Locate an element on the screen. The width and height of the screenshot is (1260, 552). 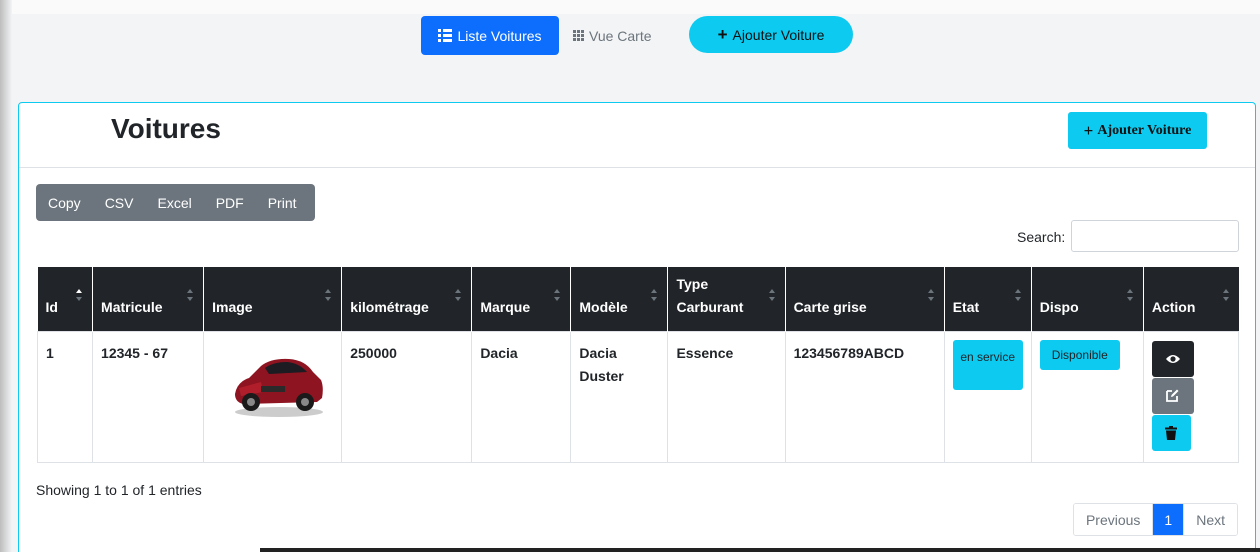
cell-marque: Dacia is located at coordinates (521, 396).